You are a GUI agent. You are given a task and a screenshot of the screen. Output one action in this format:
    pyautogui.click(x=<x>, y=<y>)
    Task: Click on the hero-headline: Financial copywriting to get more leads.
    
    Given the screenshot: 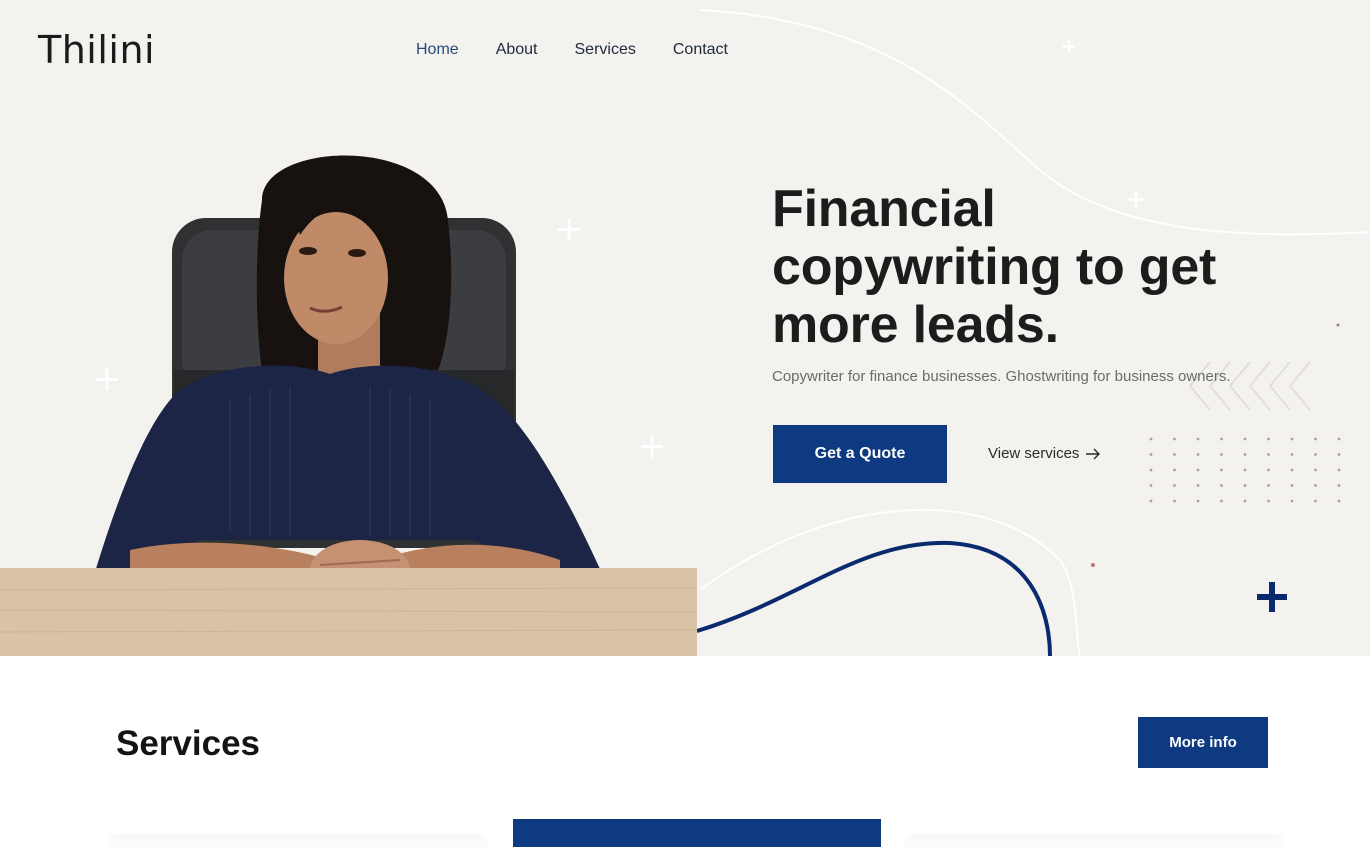 What is the action you would take?
    pyautogui.click(x=1052, y=267)
    